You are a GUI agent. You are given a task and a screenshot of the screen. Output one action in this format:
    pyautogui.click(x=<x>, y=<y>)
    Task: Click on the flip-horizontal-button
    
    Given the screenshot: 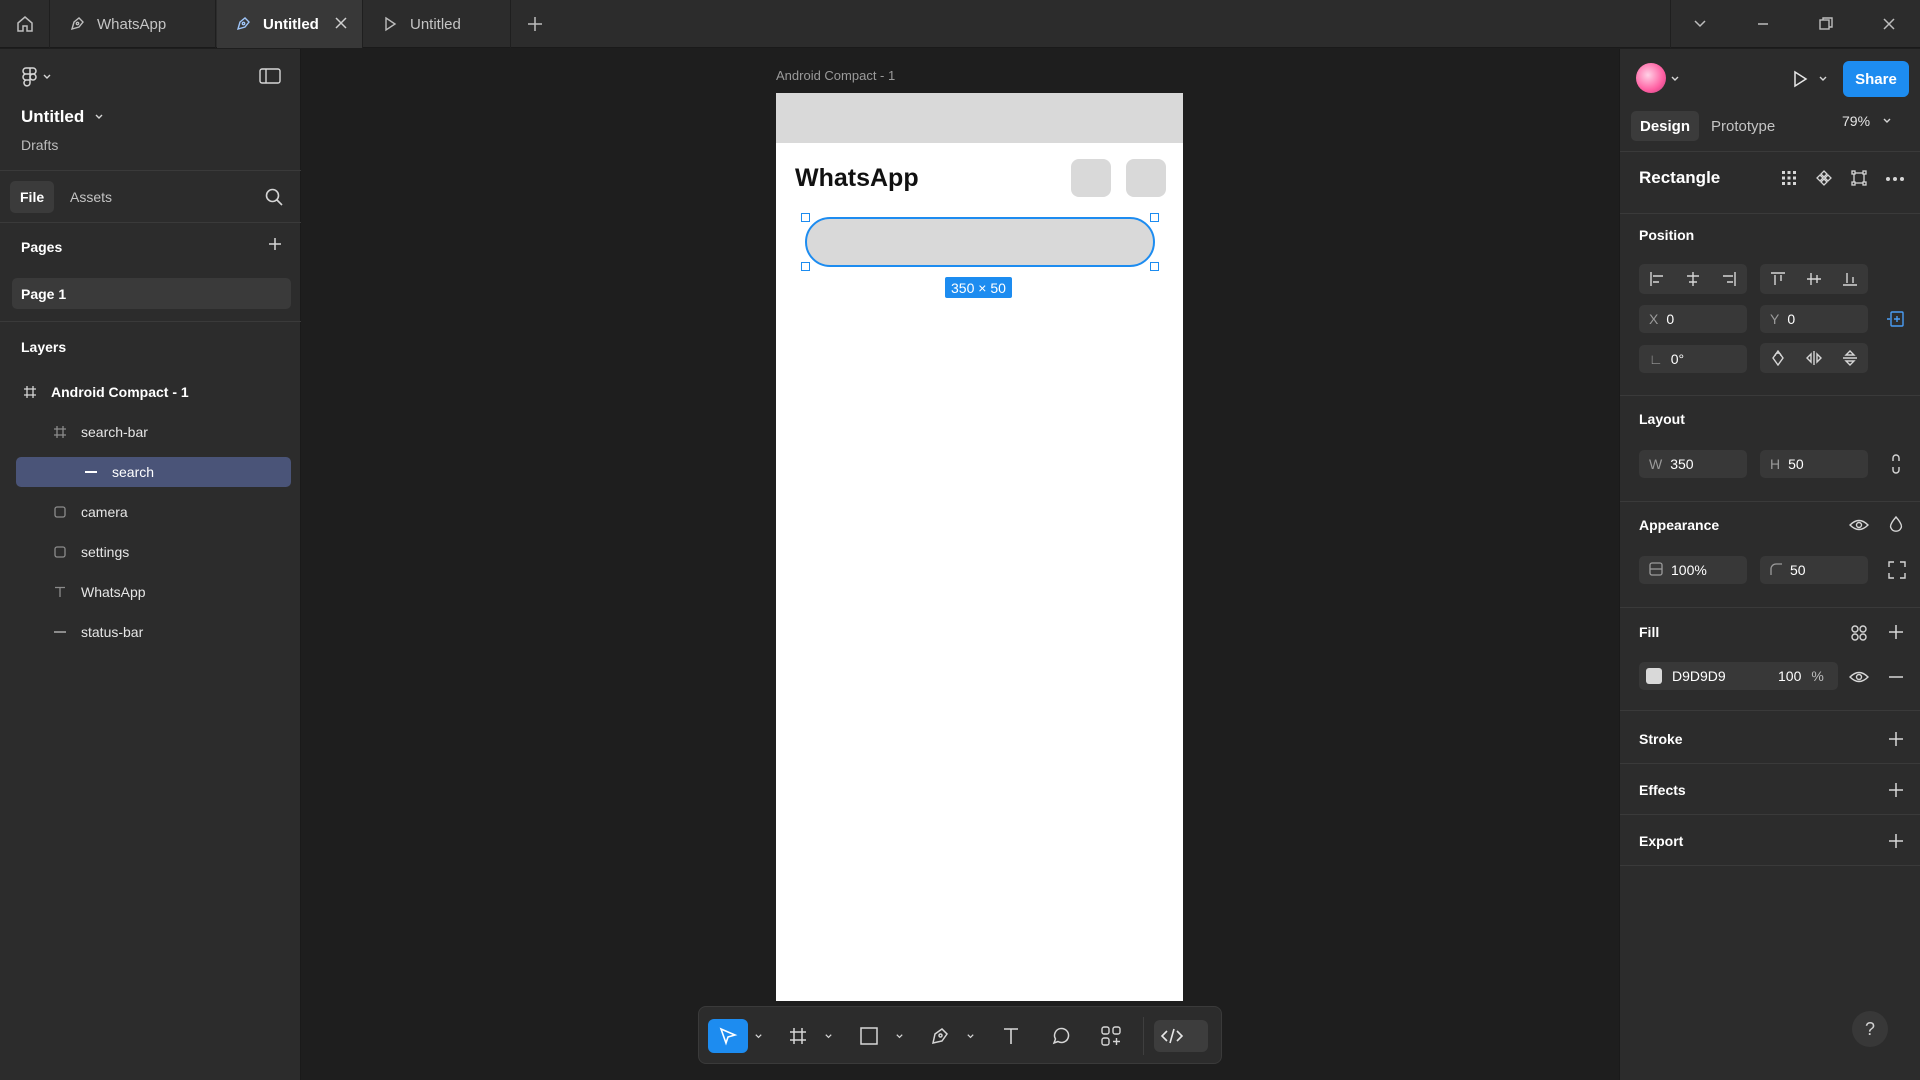 What is the action you would take?
    pyautogui.click(x=1814, y=358)
    